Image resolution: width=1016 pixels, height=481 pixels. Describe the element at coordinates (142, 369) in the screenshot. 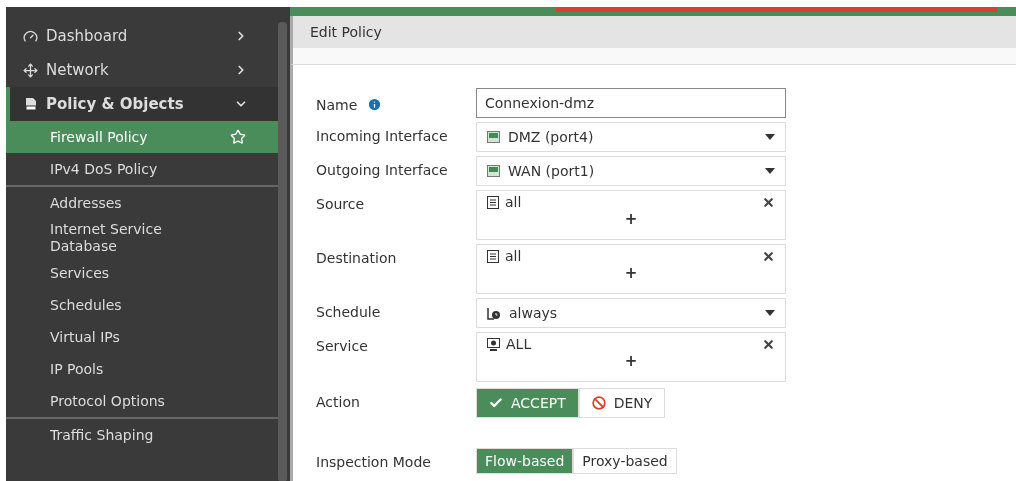

I see `nav-subitem: IP Pools` at that location.